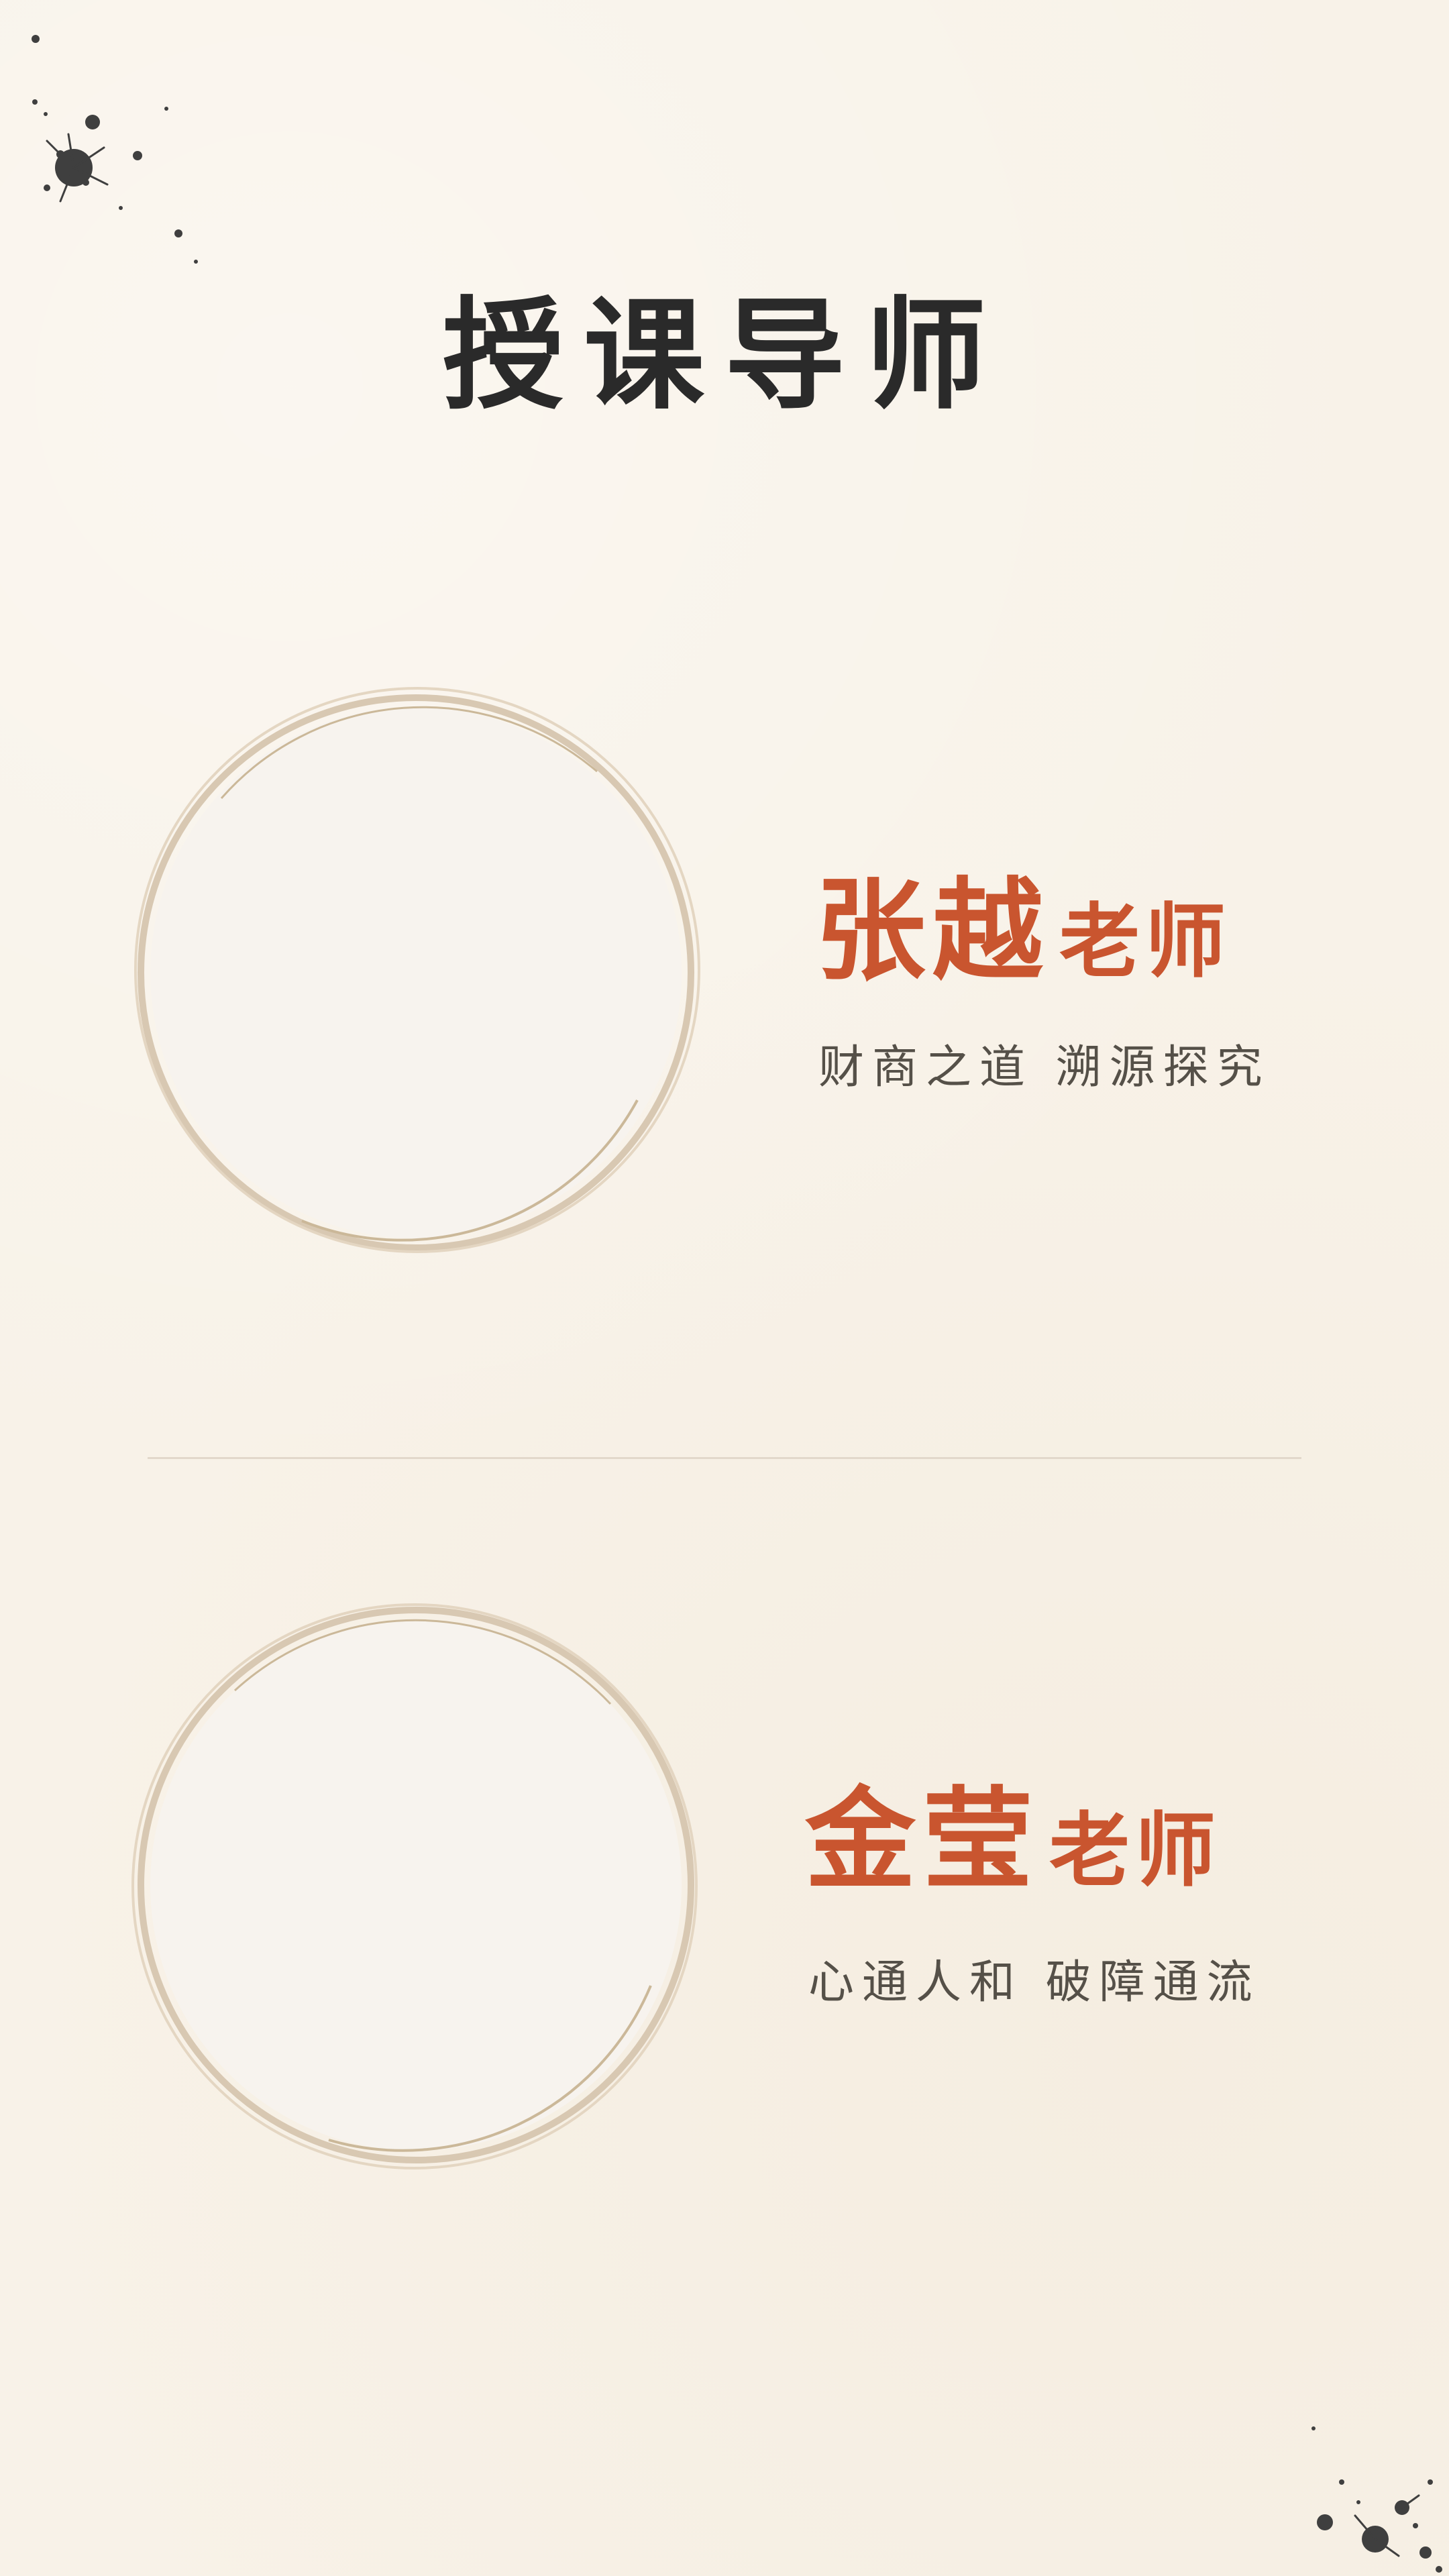 The height and width of the screenshot is (2576, 1449). What do you see at coordinates (922, 1839) in the screenshot?
I see `teacher-surname: 金莹` at bounding box center [922, 1839].